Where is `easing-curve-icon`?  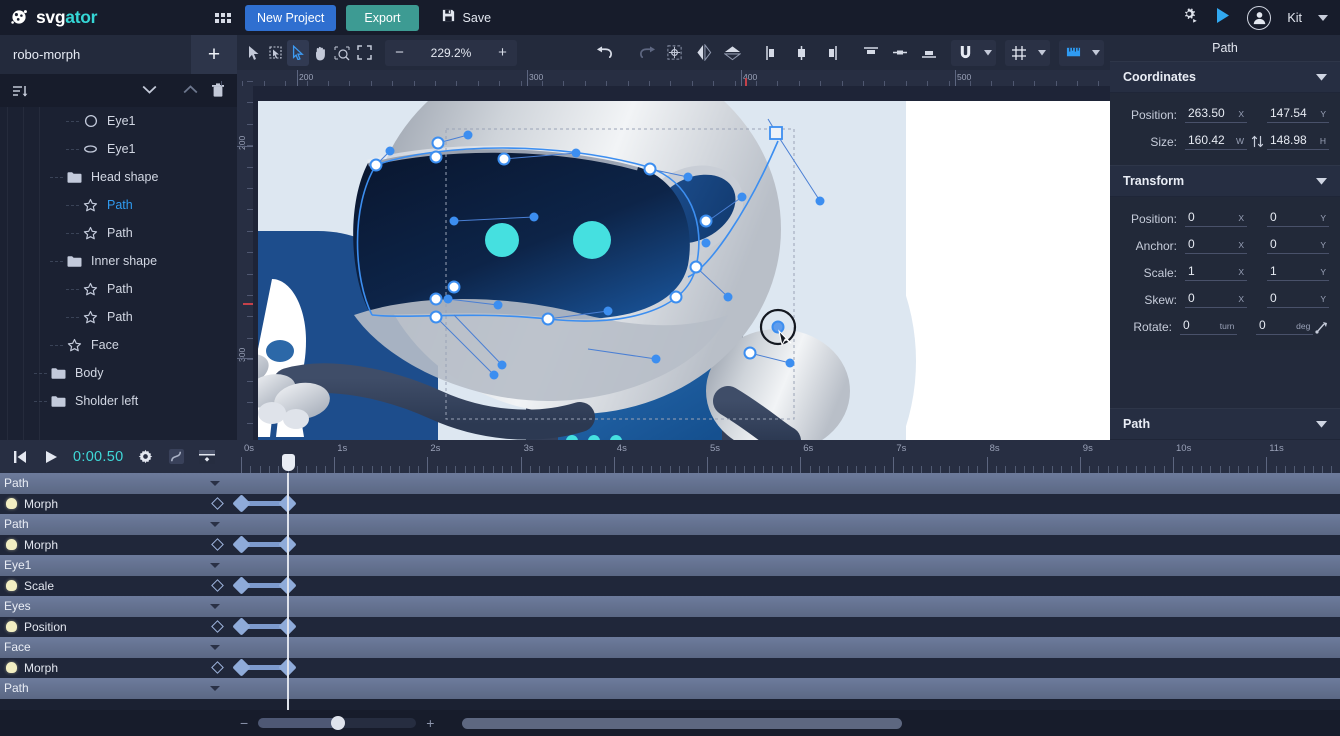
easing-curve-icon is located at coordinates (176, 457).